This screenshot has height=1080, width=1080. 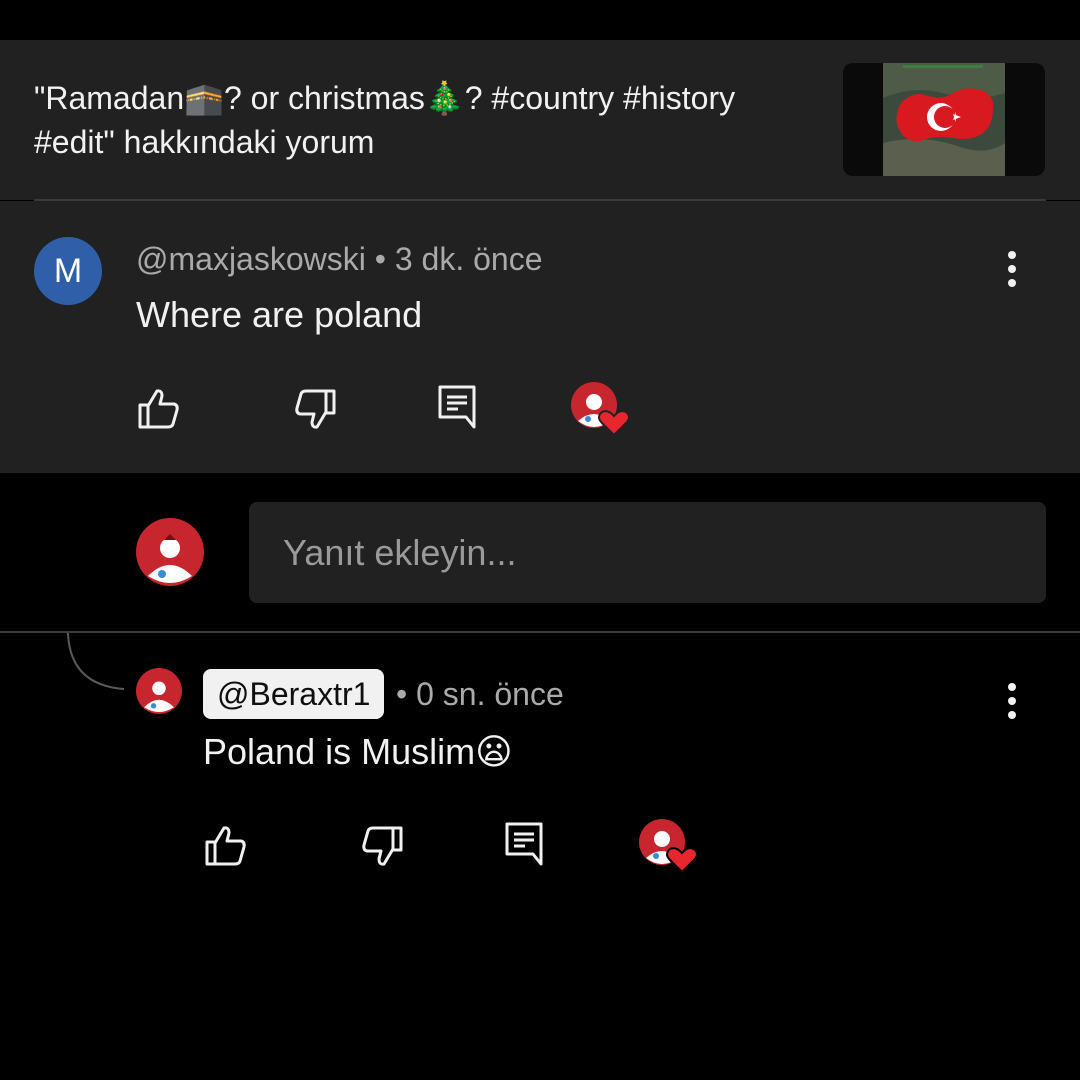 I want to click on like-icon, so click(x=158, y=409).